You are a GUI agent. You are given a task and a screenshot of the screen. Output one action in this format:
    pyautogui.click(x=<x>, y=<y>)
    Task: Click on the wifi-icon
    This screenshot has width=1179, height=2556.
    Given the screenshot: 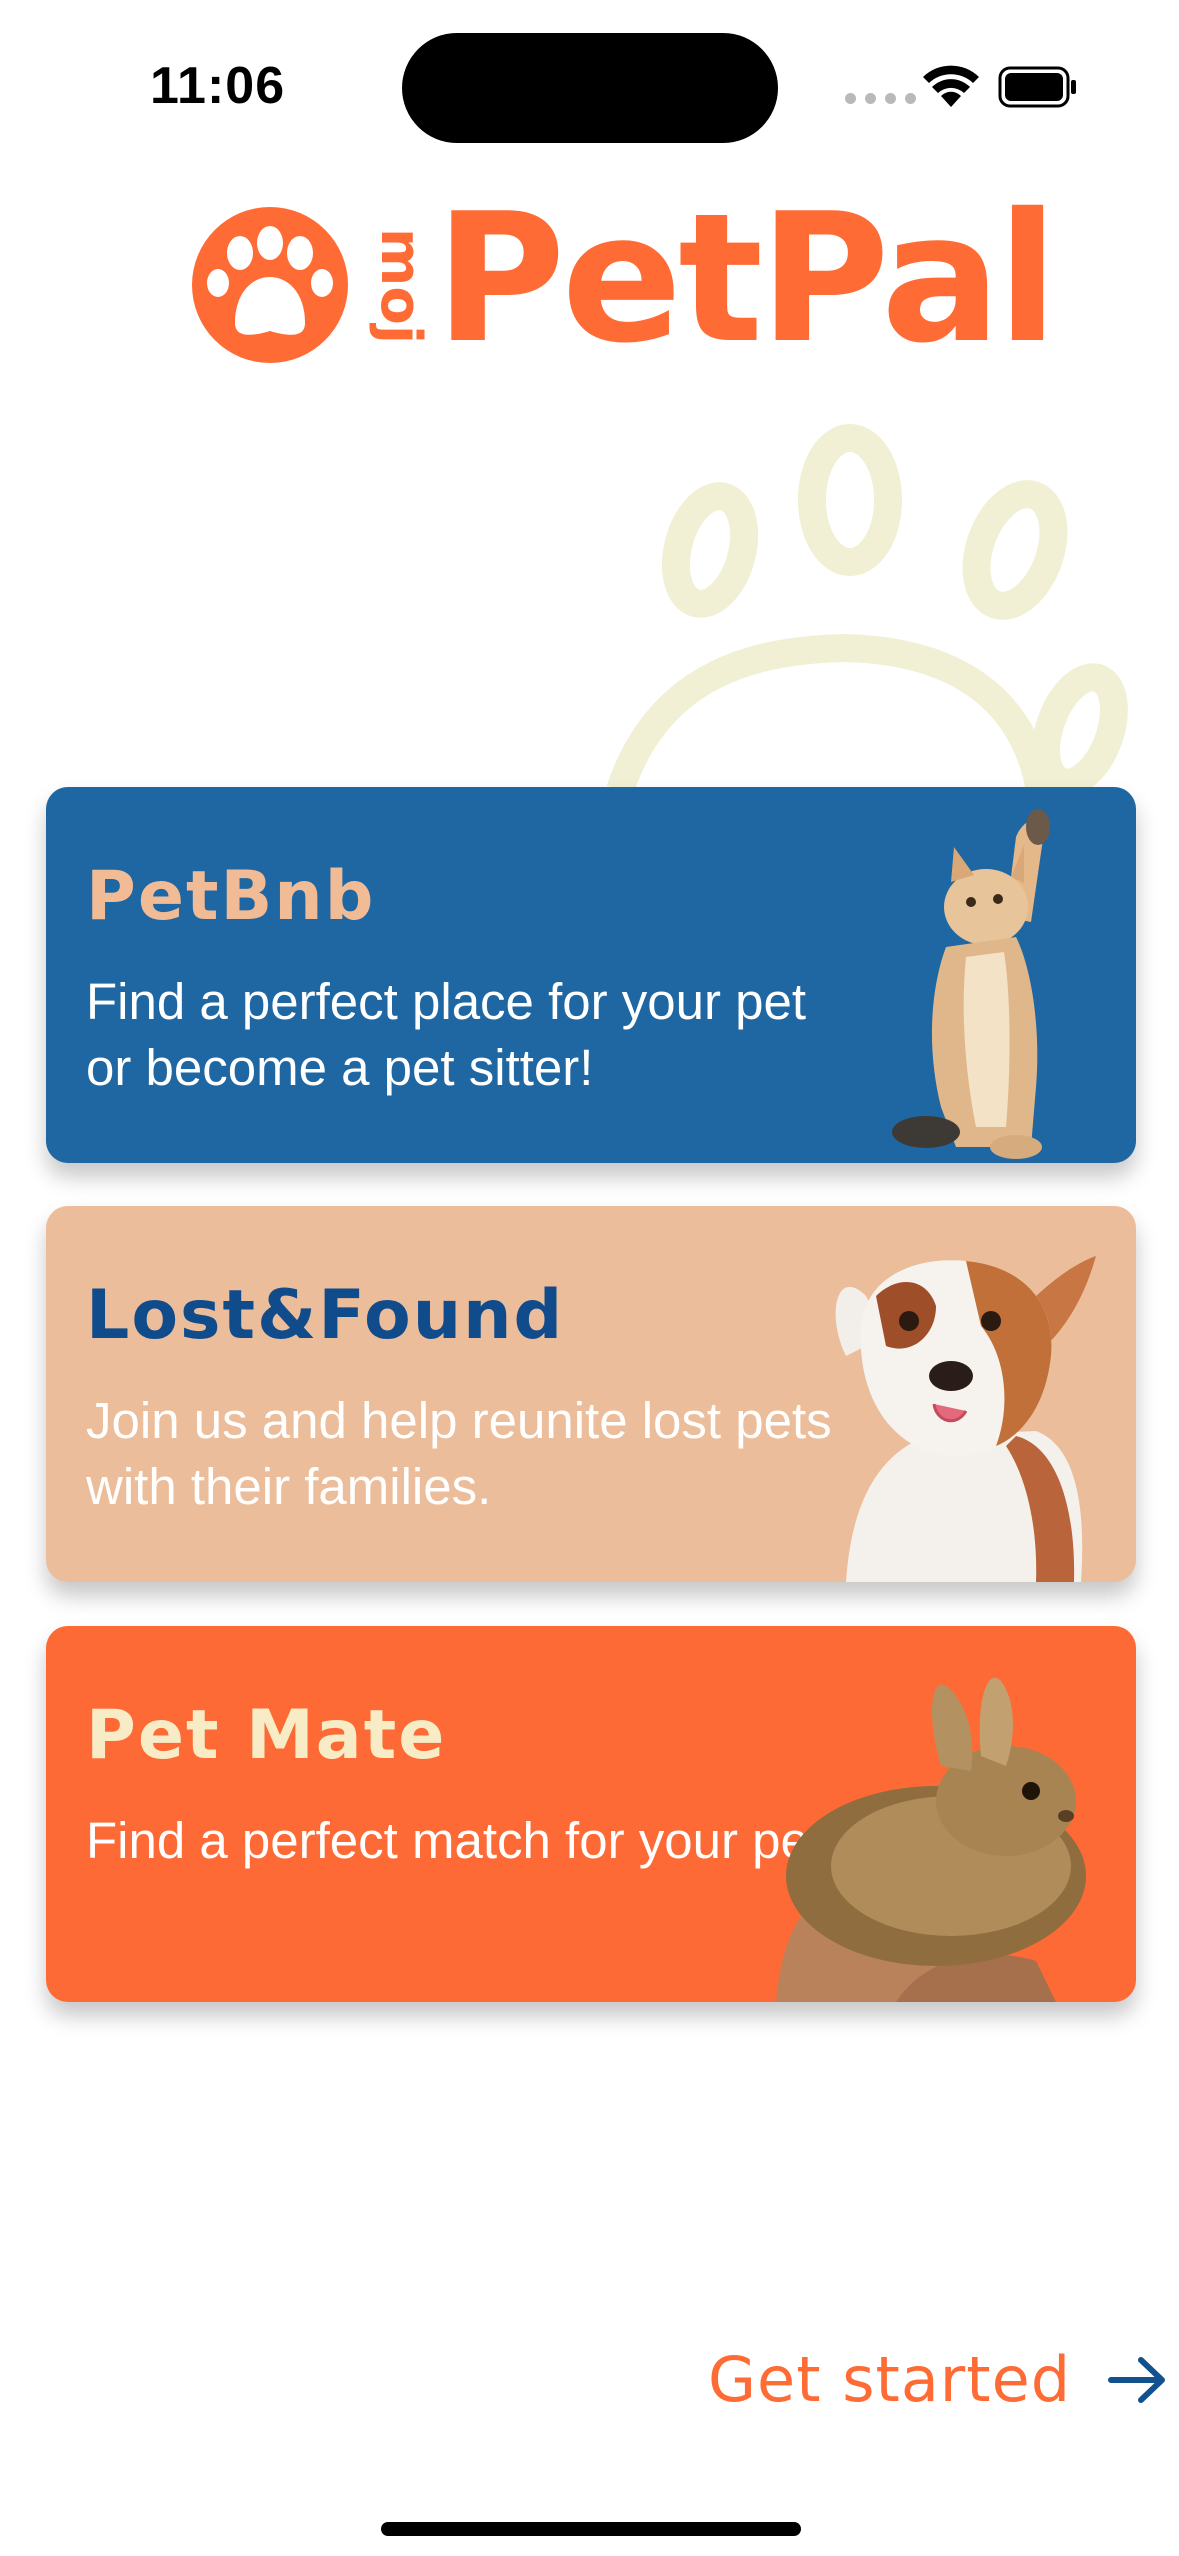 What is the action you would take?
    pyautogui.click(x=951, y=86)
    